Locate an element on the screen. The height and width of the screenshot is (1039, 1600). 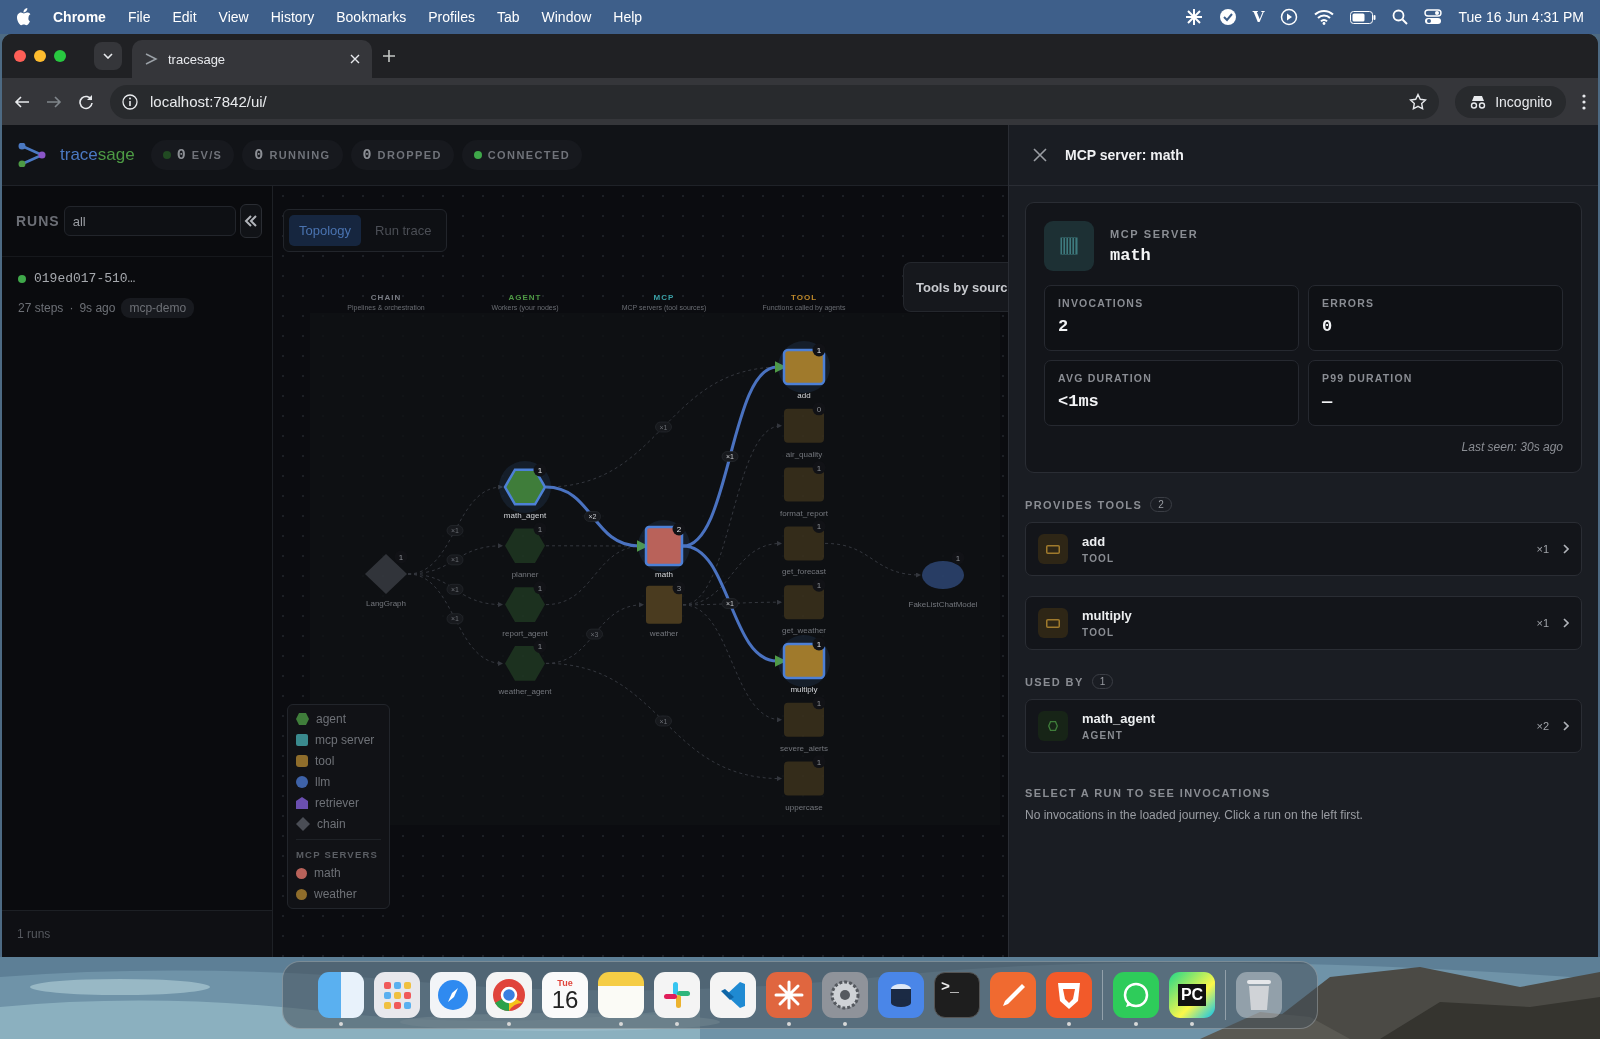
notepad-icon is located at coordinates (621, 995).